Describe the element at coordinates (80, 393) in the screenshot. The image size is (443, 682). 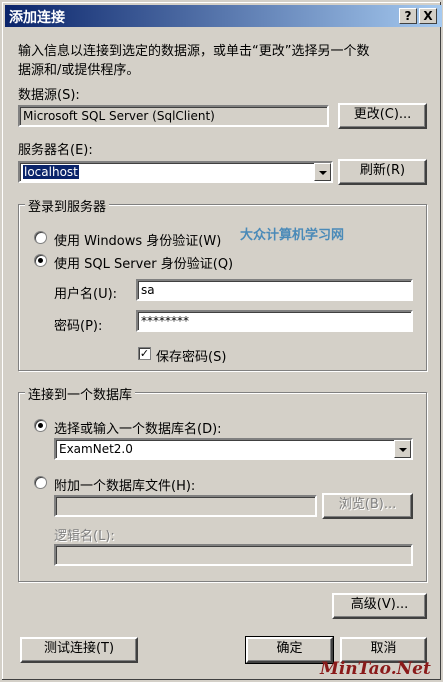
I see `database-group-legend: 连接到一个数据库` at that location.